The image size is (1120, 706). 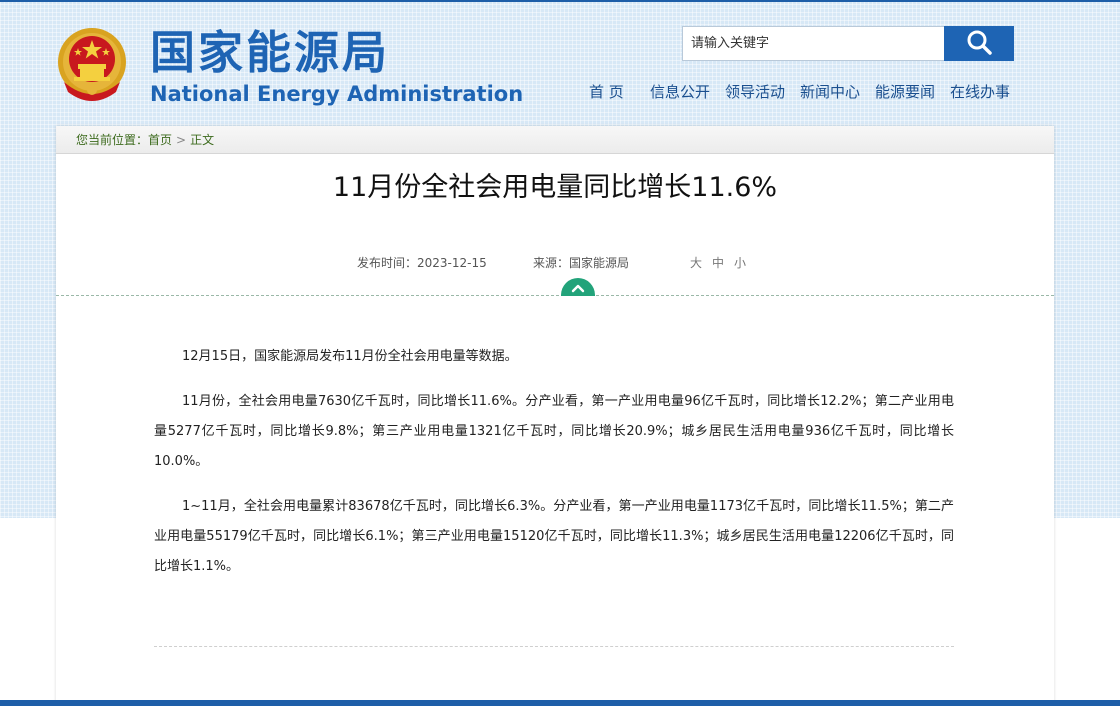 What do you see at coordinates (814, 43) in the screenshot?
I see `search-input` at bounding box center [814, 43].